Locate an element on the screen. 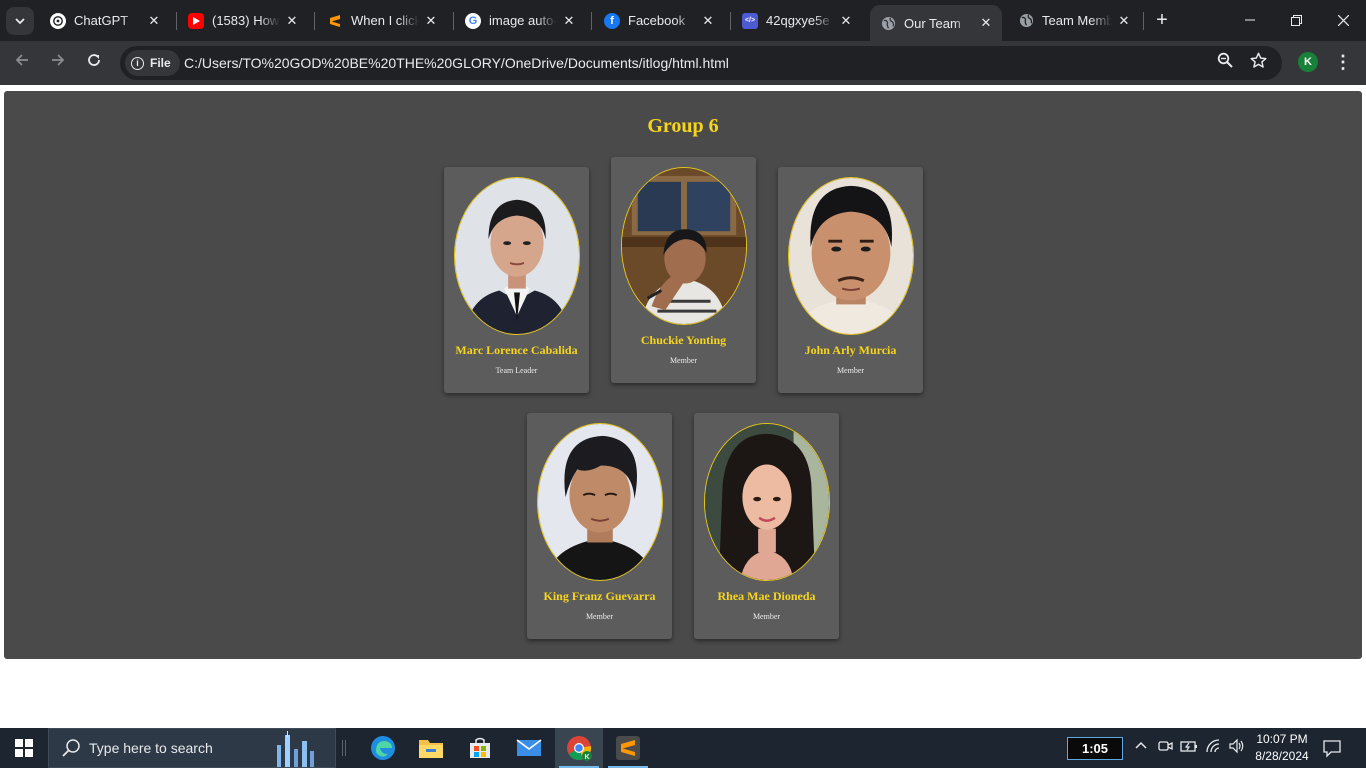 The height and width of the screenshot is (770, 1366). chrome-icon: K is located at coordinates (579, 748).